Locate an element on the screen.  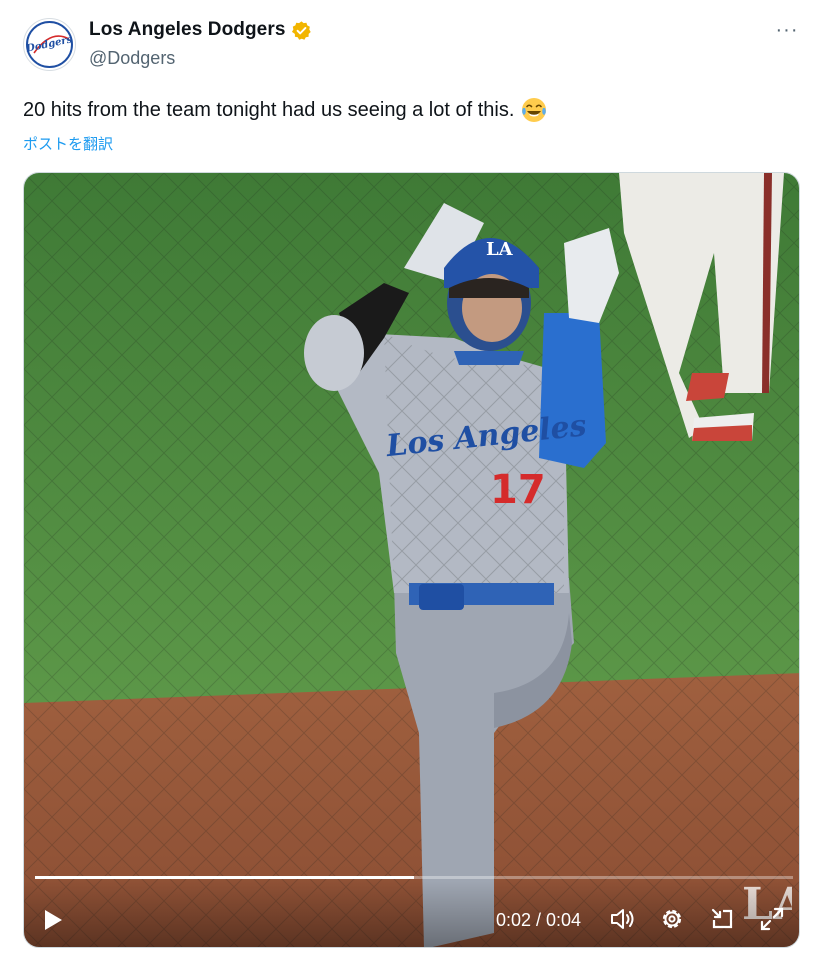
avatar: Dodgers is located at coordinates (49, 44).